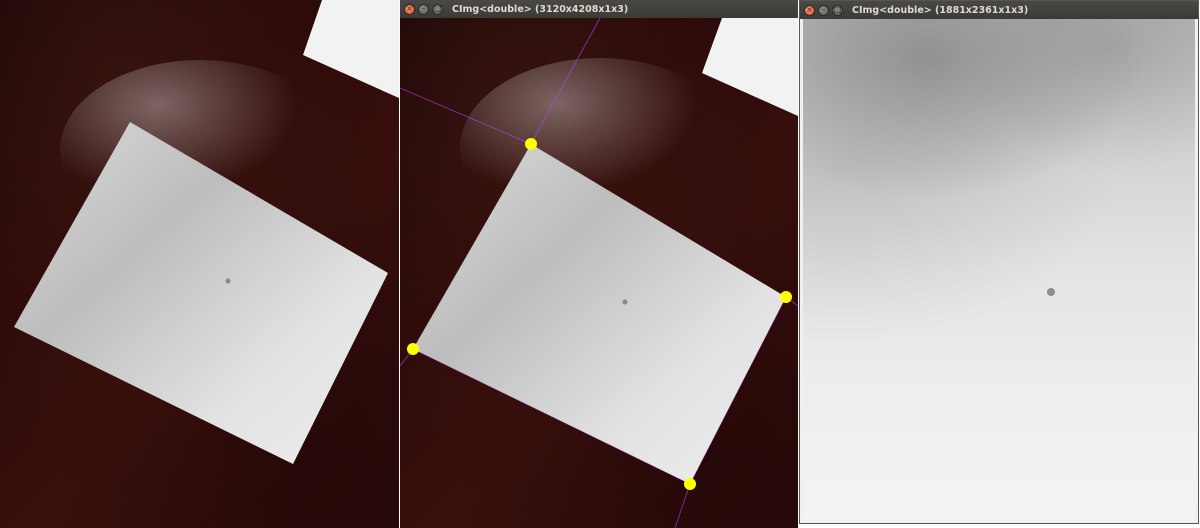 The width and height of the screenshot is (1200, 528). Describe the element at coordinates (531, 144) in the screenshot. I see `corner-marker-top` at that location.